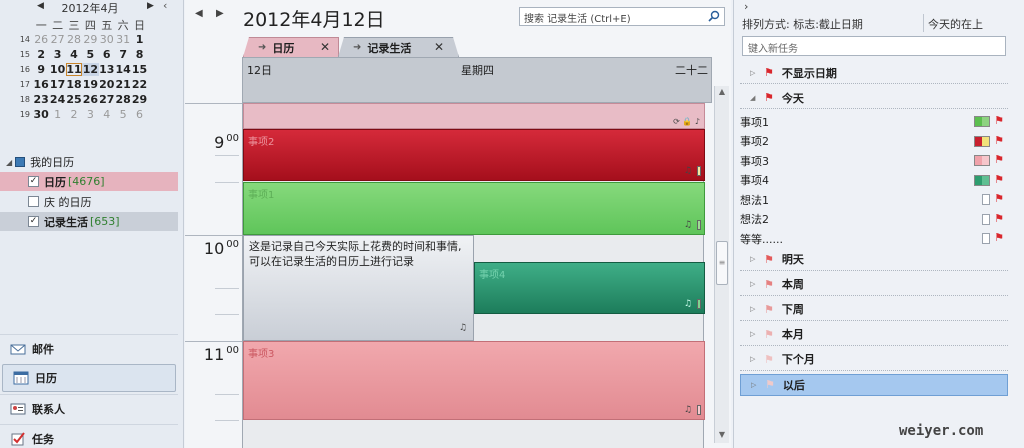 The image size is (1024, 448). Describe the element at coordinates (722, 436) in the screenshot. I see `scroll-down-icon: ▼` at that location.